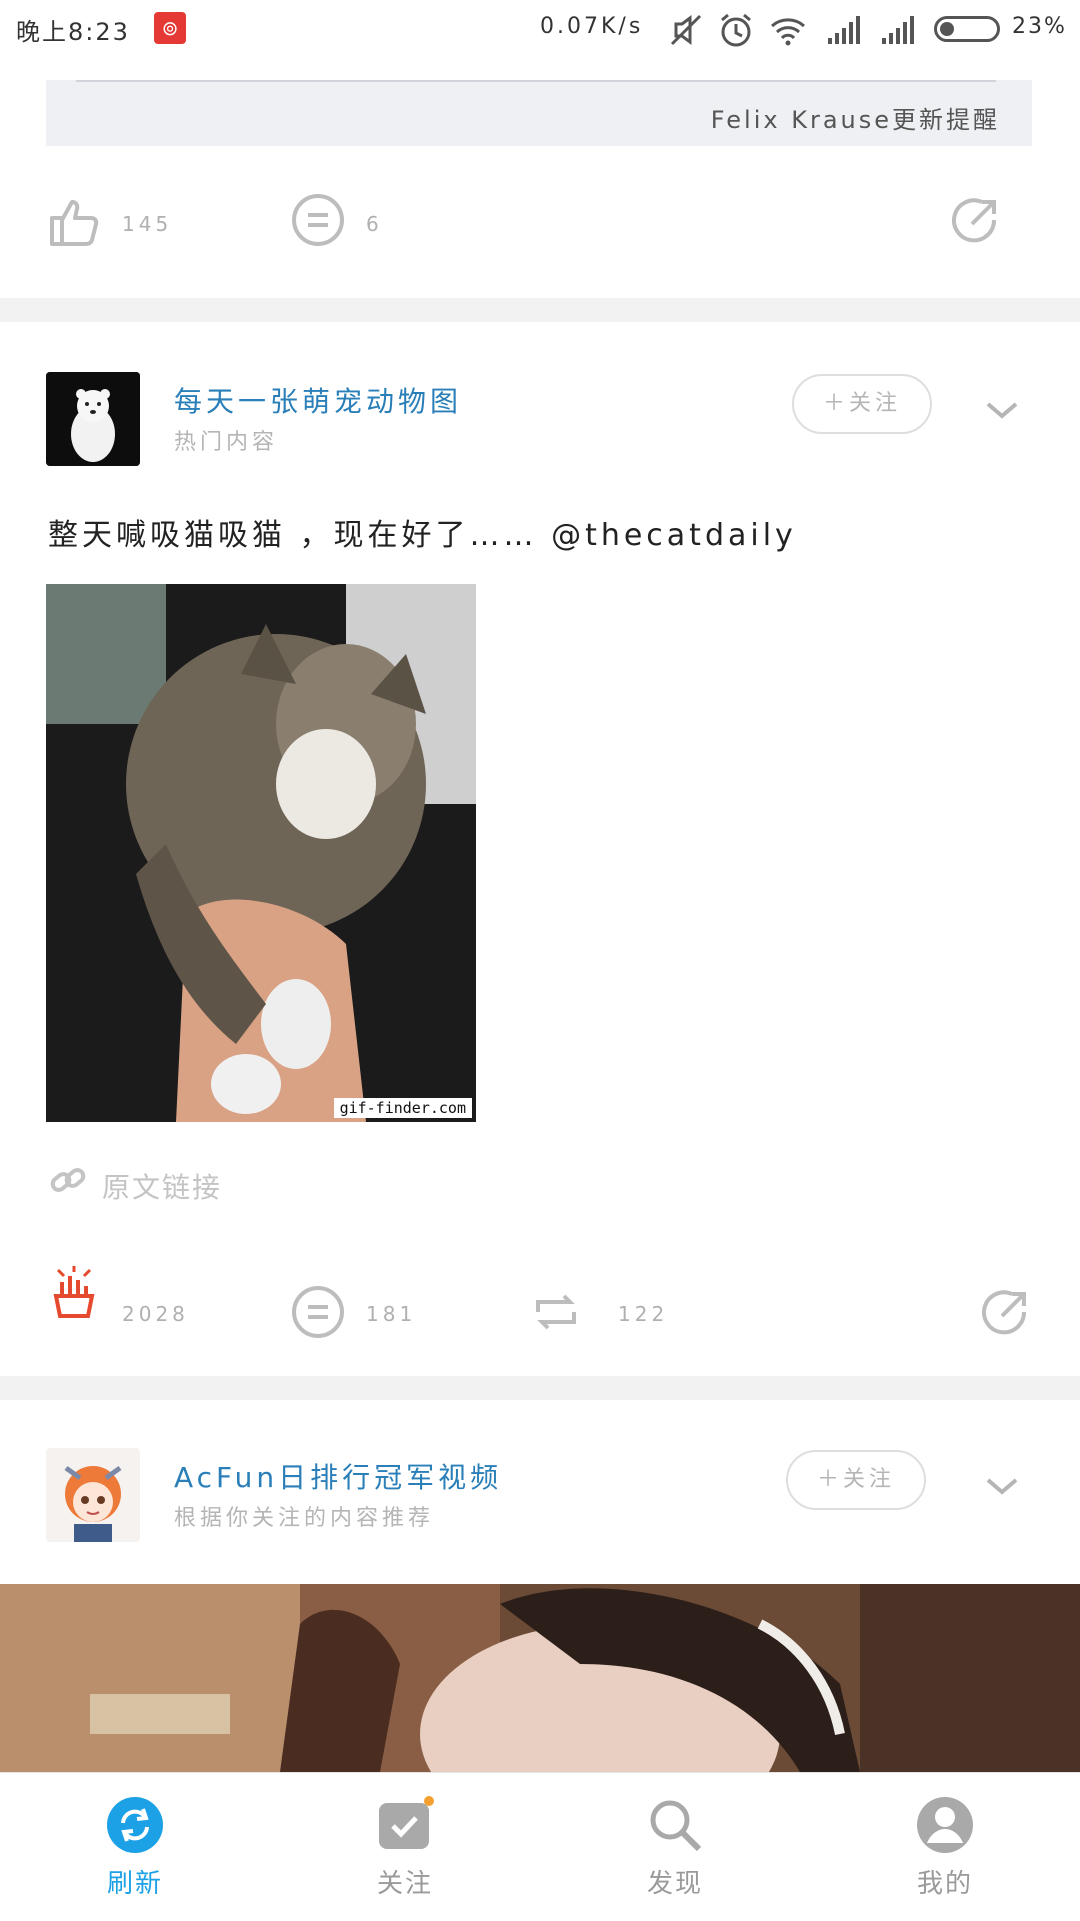 Image resolution: width=1080 pixels, height=1921 pixels. I want to click on repost-button, so click(556, 1312).